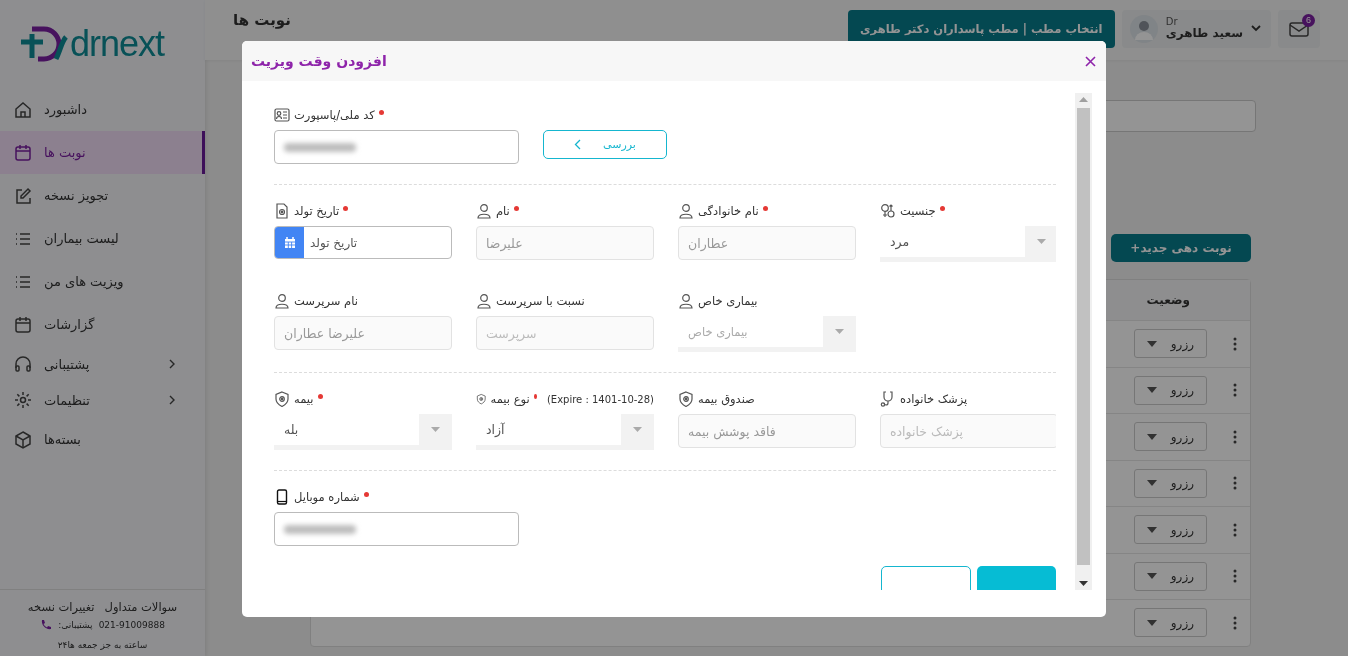 The image size is (1348, 656). Describe the element at coordinates (1143, 28) in the screenshot. I see `avatar-icon` at that location.